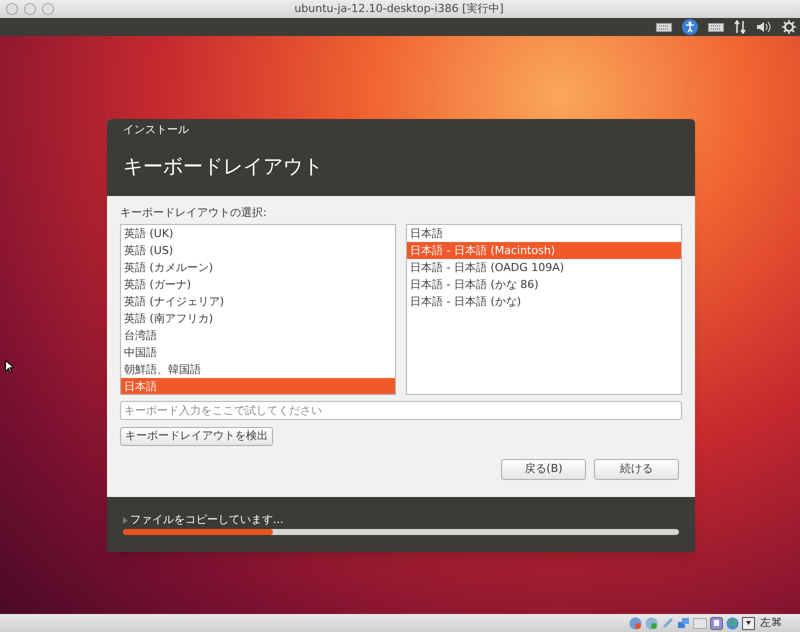  I want to click on accessibility-icon, so click(690, 27).